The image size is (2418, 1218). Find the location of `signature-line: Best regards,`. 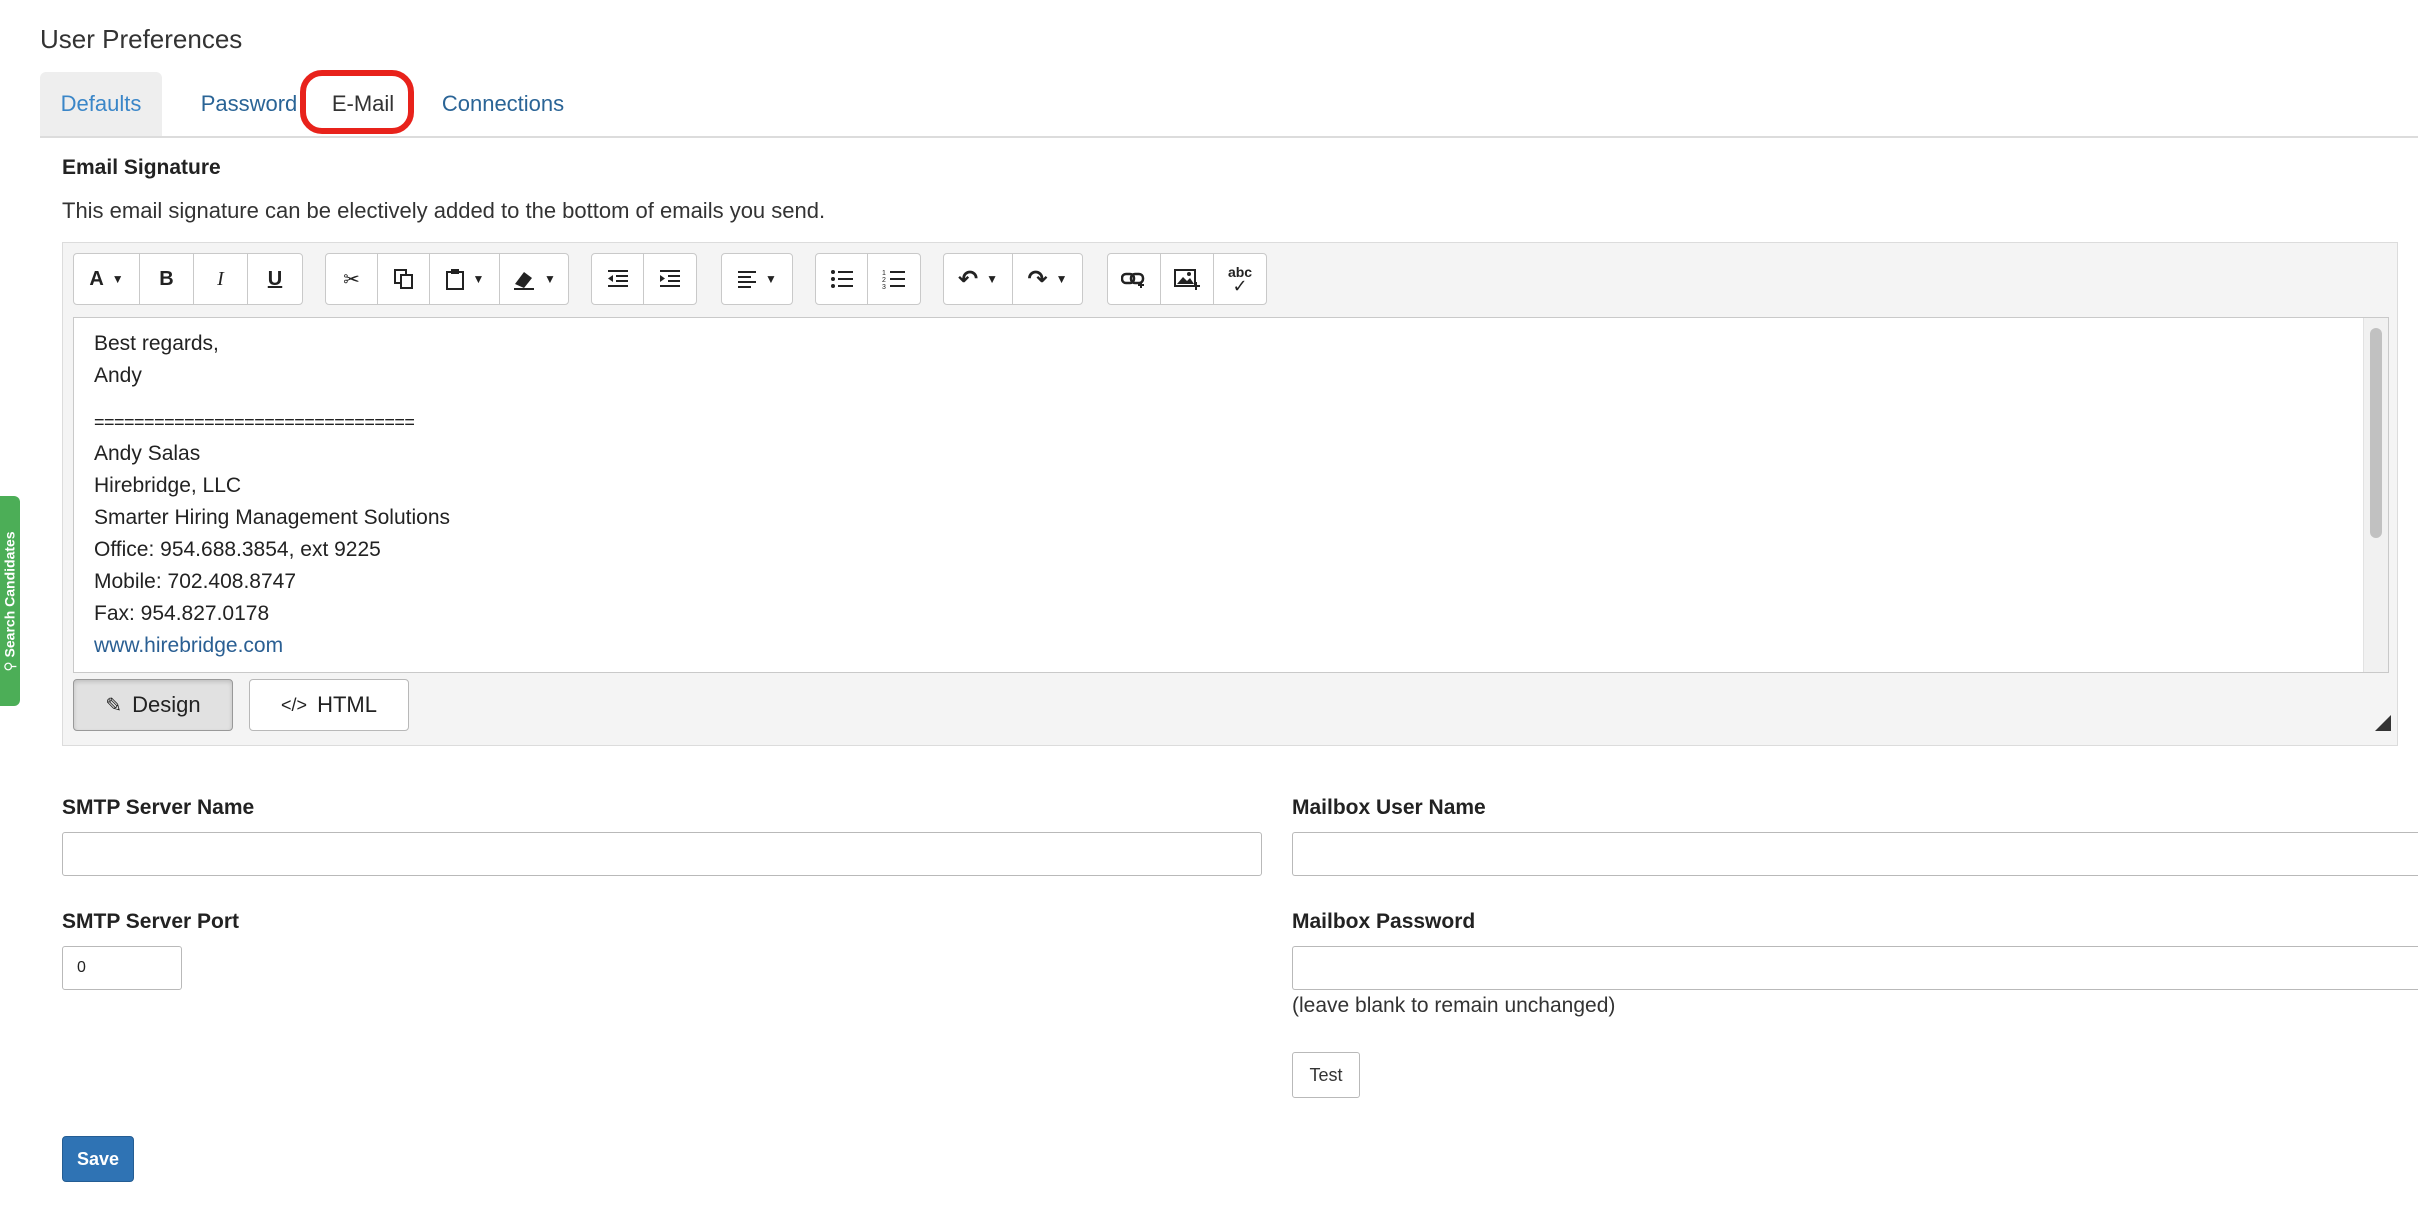

signature-line: Best regards, is located at coordinates (156, 343).